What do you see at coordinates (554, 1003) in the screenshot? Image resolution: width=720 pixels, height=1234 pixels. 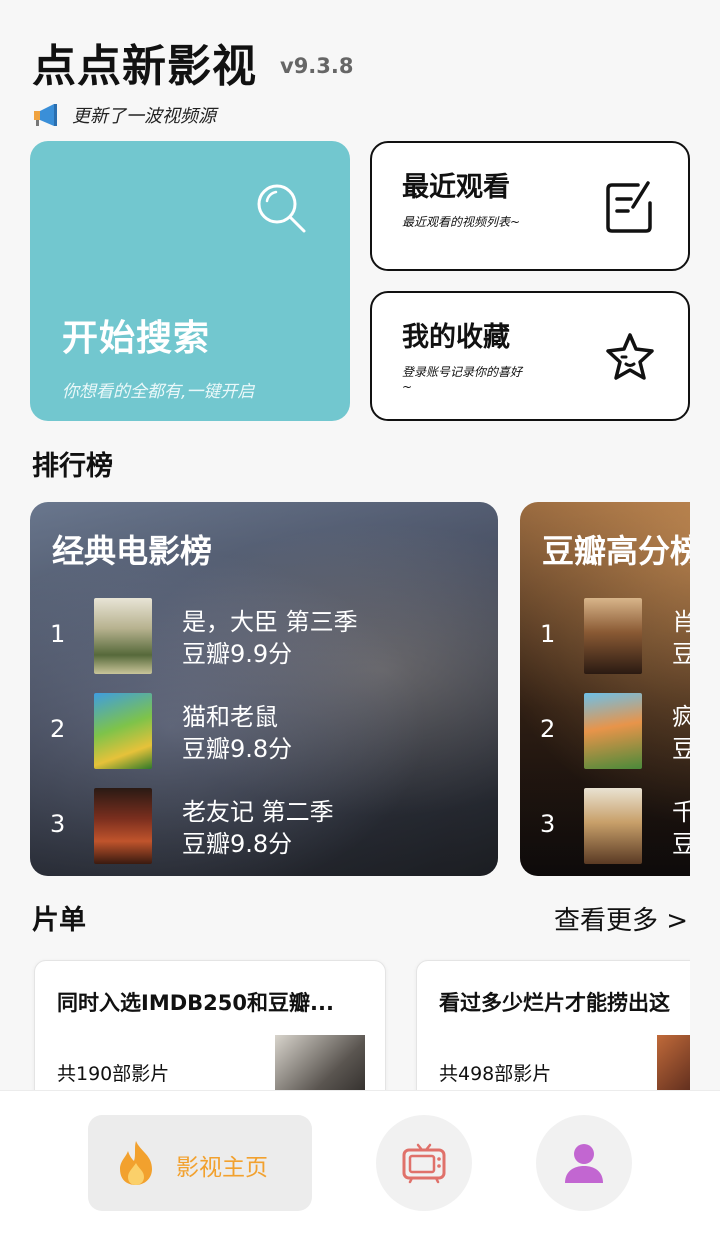 I see `playlist-title: 看过多少烂片才能捞出这` at bounding box center [554, 1003].